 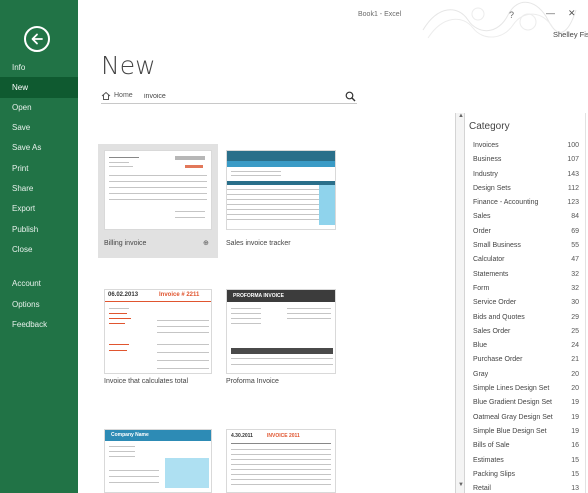 What do you see at coordinates (125, 243) in the screenshot?
I see `template-label: Billing invoice` at bounding box center [125, 243].